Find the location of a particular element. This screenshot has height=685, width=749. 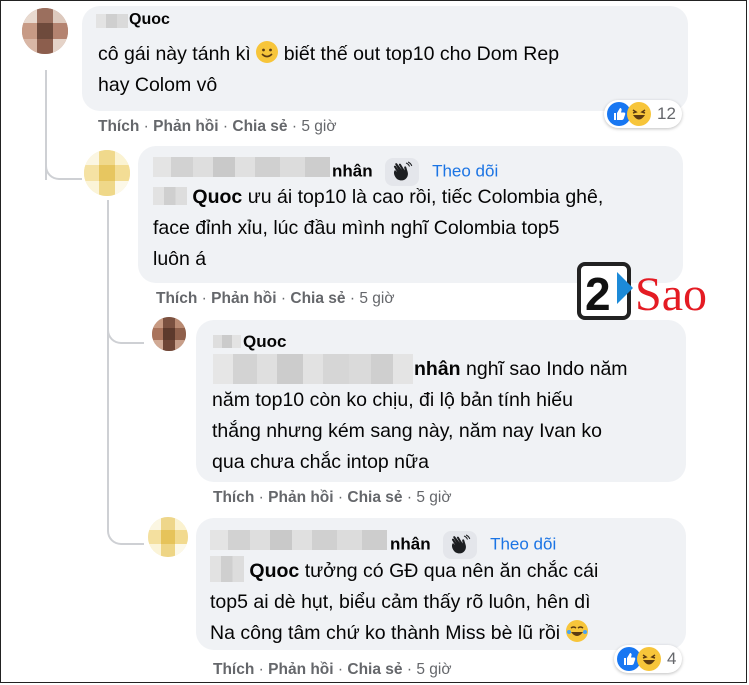

mention: nhân is located at coordinates (437, 369).